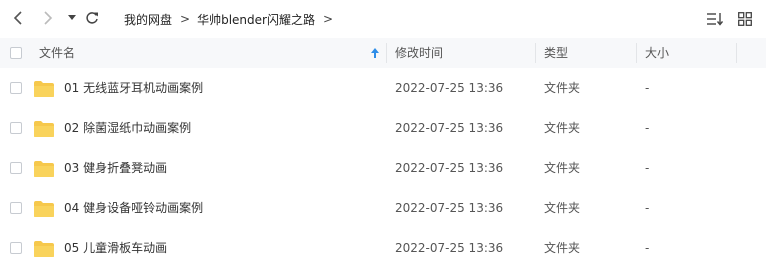 This screenshot has width=766, height=278. I want to click on file-name: 02 除菌湿纸巾动画案例, so click(127, 128).